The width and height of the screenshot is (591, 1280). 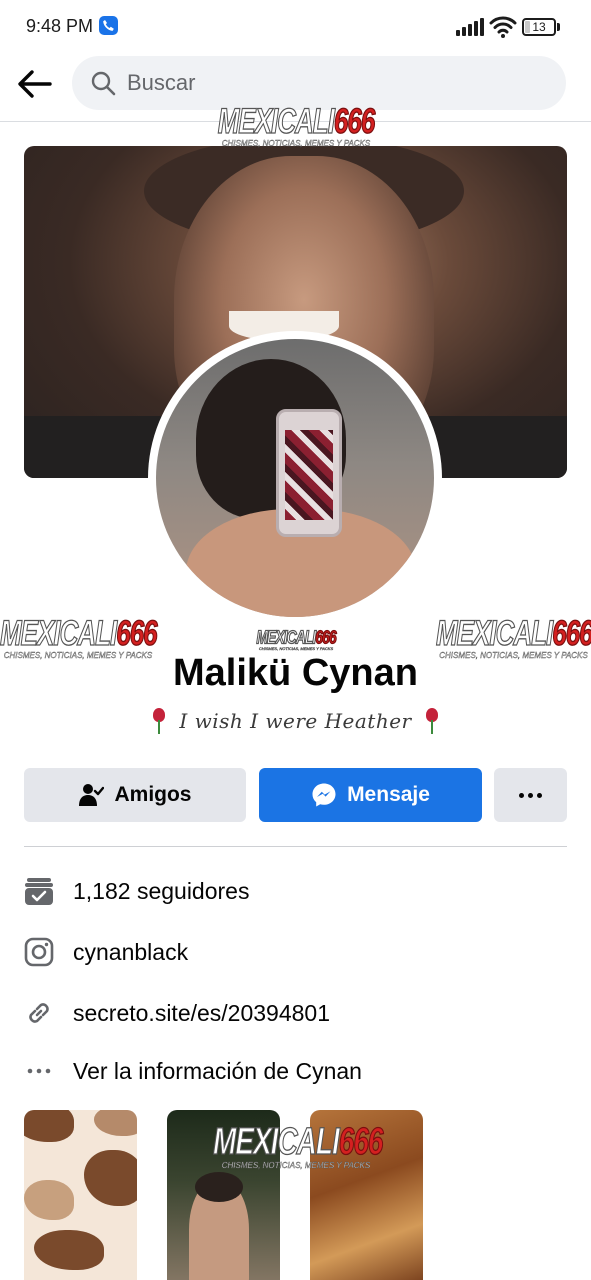 I want to click on friends-label: Amigos, so click(x=153, y=794).